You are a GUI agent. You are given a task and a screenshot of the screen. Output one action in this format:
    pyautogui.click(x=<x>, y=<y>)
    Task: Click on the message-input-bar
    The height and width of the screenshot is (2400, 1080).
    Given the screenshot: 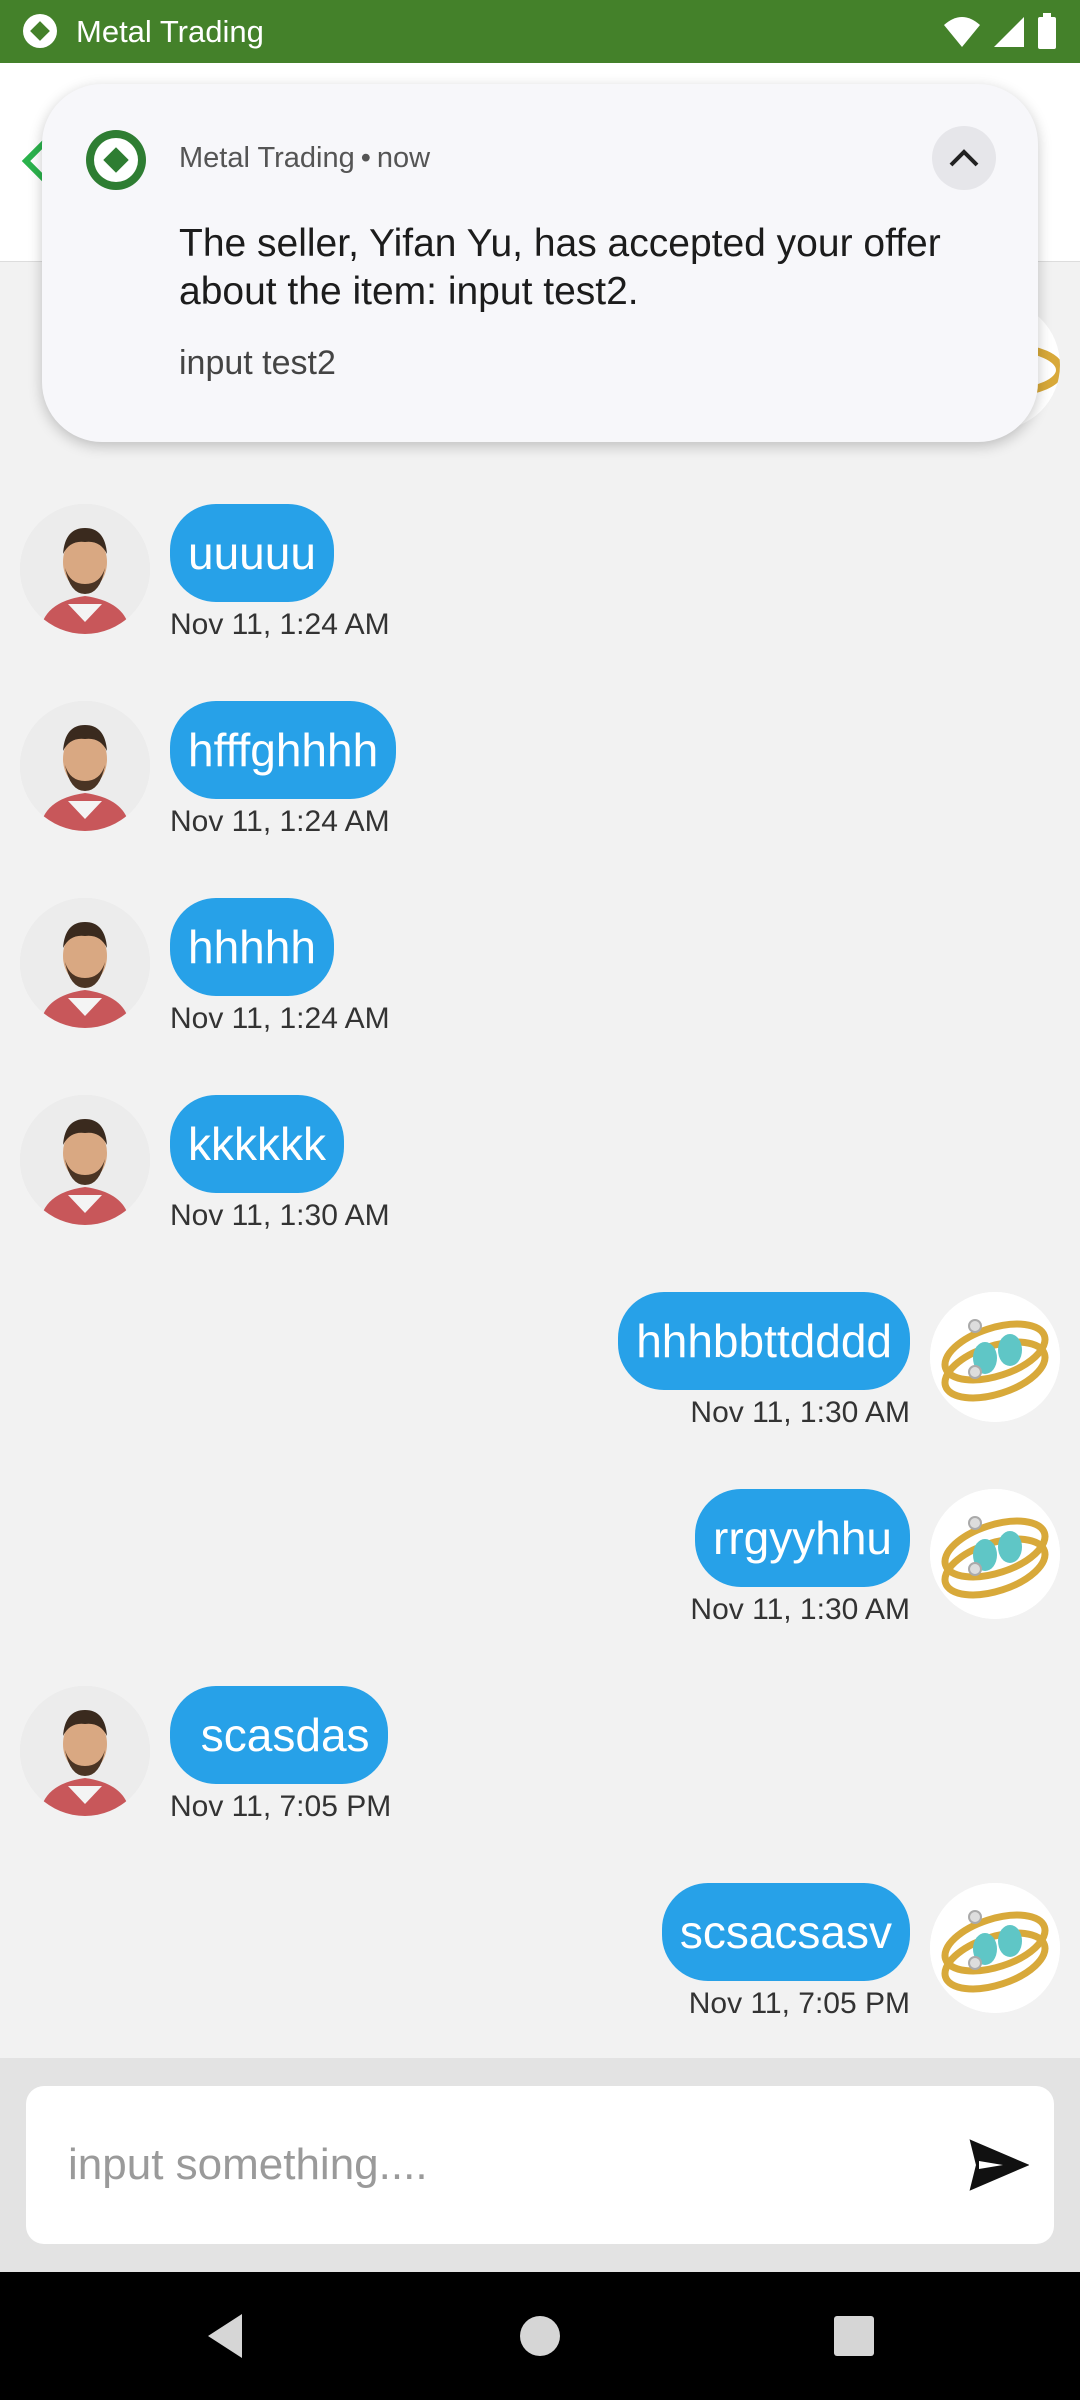 What is the action you would take?
    pyautogui.click(x=540, y=2165)
    